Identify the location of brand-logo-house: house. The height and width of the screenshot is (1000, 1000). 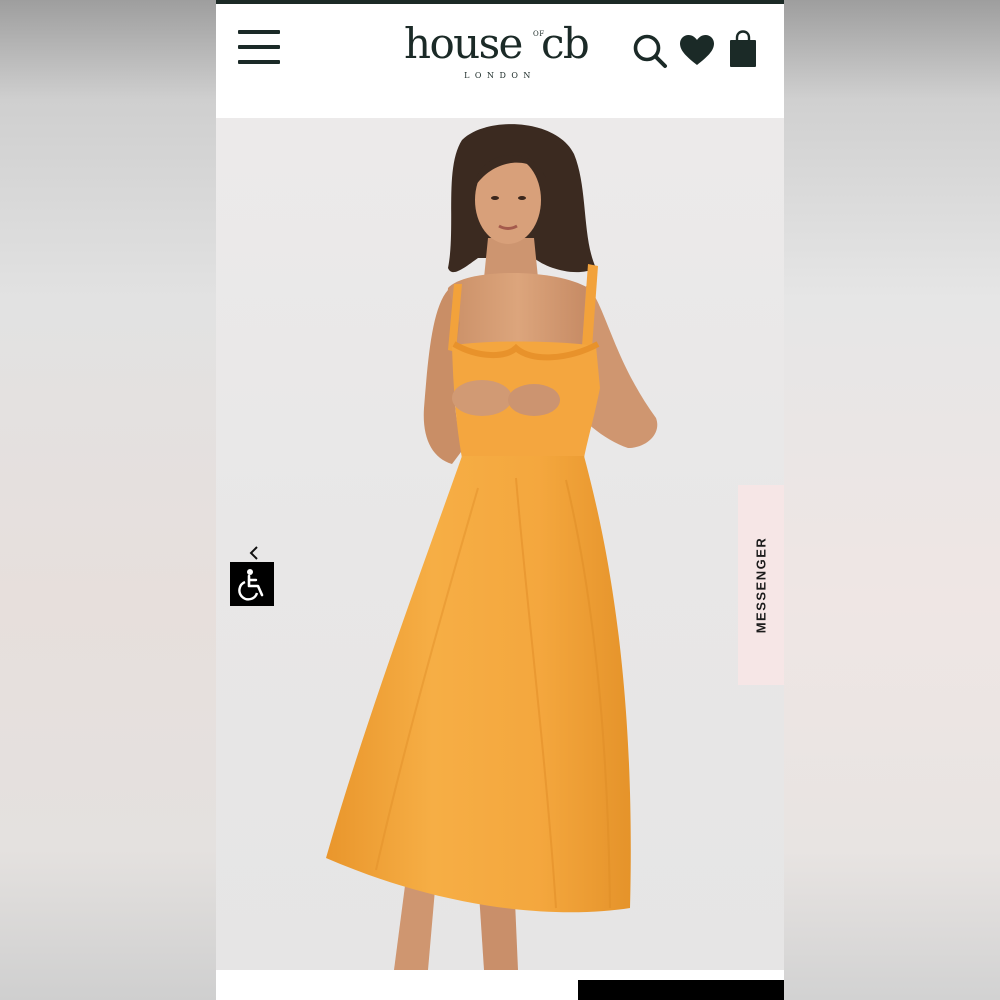
(463, 44).